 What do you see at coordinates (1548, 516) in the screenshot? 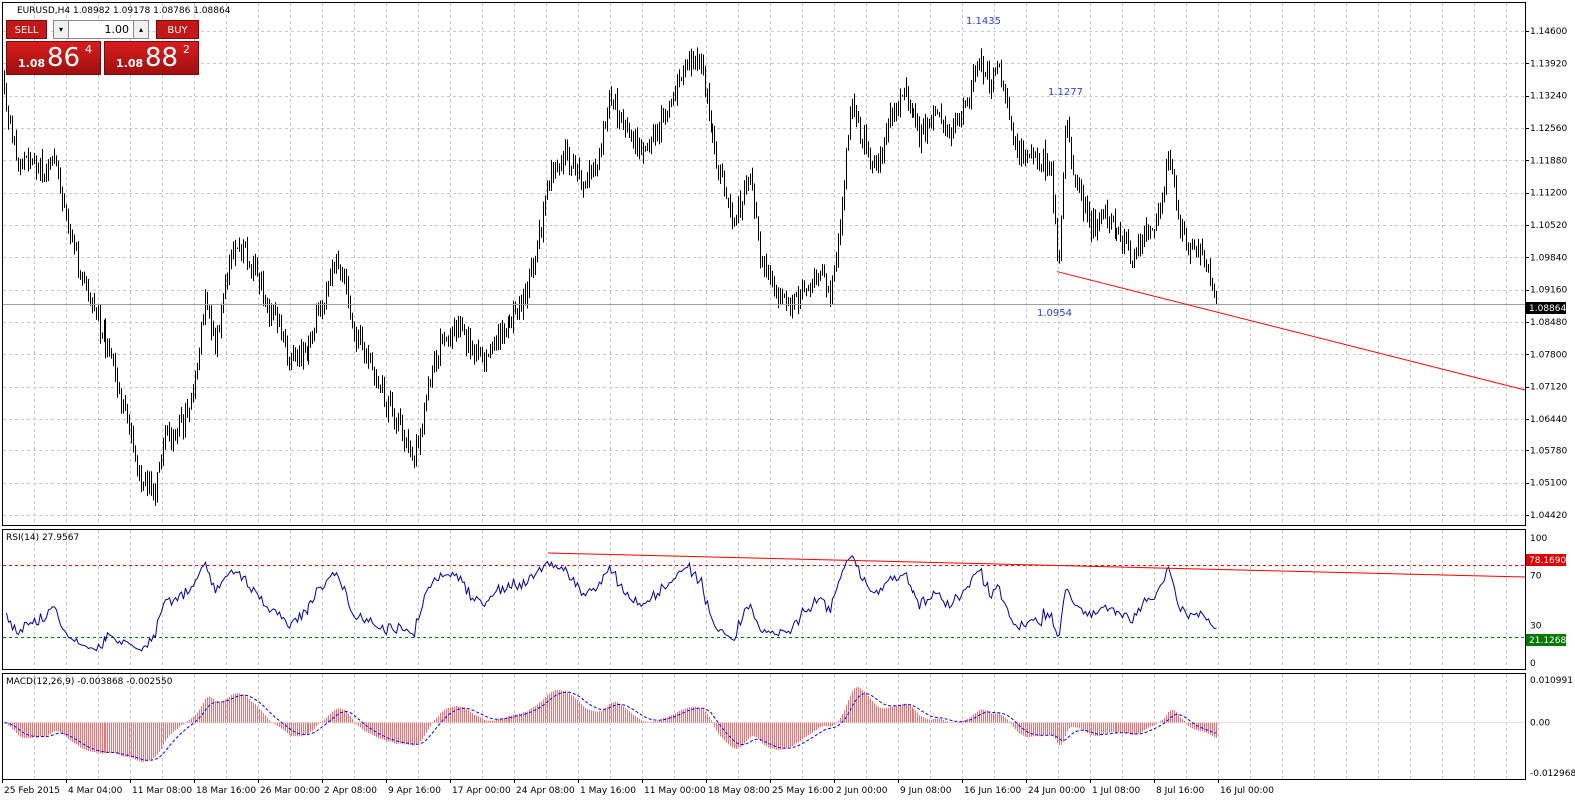
I see `price-tick-label: 1.04420` at bounding box center [1548, 516].